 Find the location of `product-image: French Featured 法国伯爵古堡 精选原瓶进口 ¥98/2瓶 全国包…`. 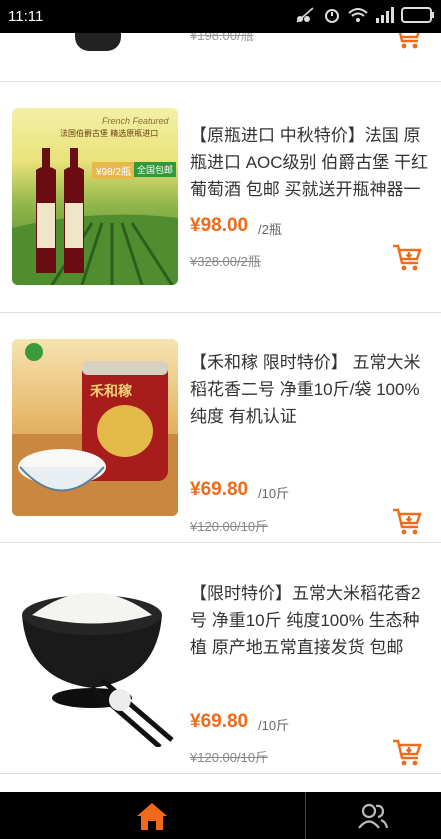

product-image: French Featured 法国伯爵古堡 精选原瓶进口 ¥98/2瓶 全国包… is located at coordinates (95, 196).